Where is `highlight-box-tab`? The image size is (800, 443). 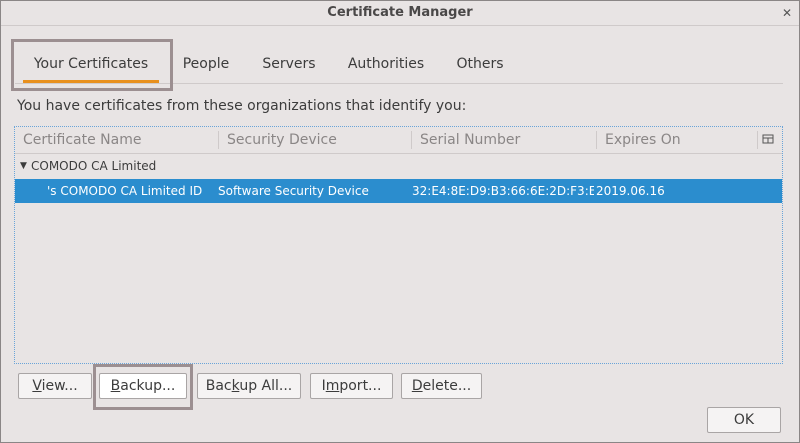
highlight-box-tab is located at coordinates (92, 65).